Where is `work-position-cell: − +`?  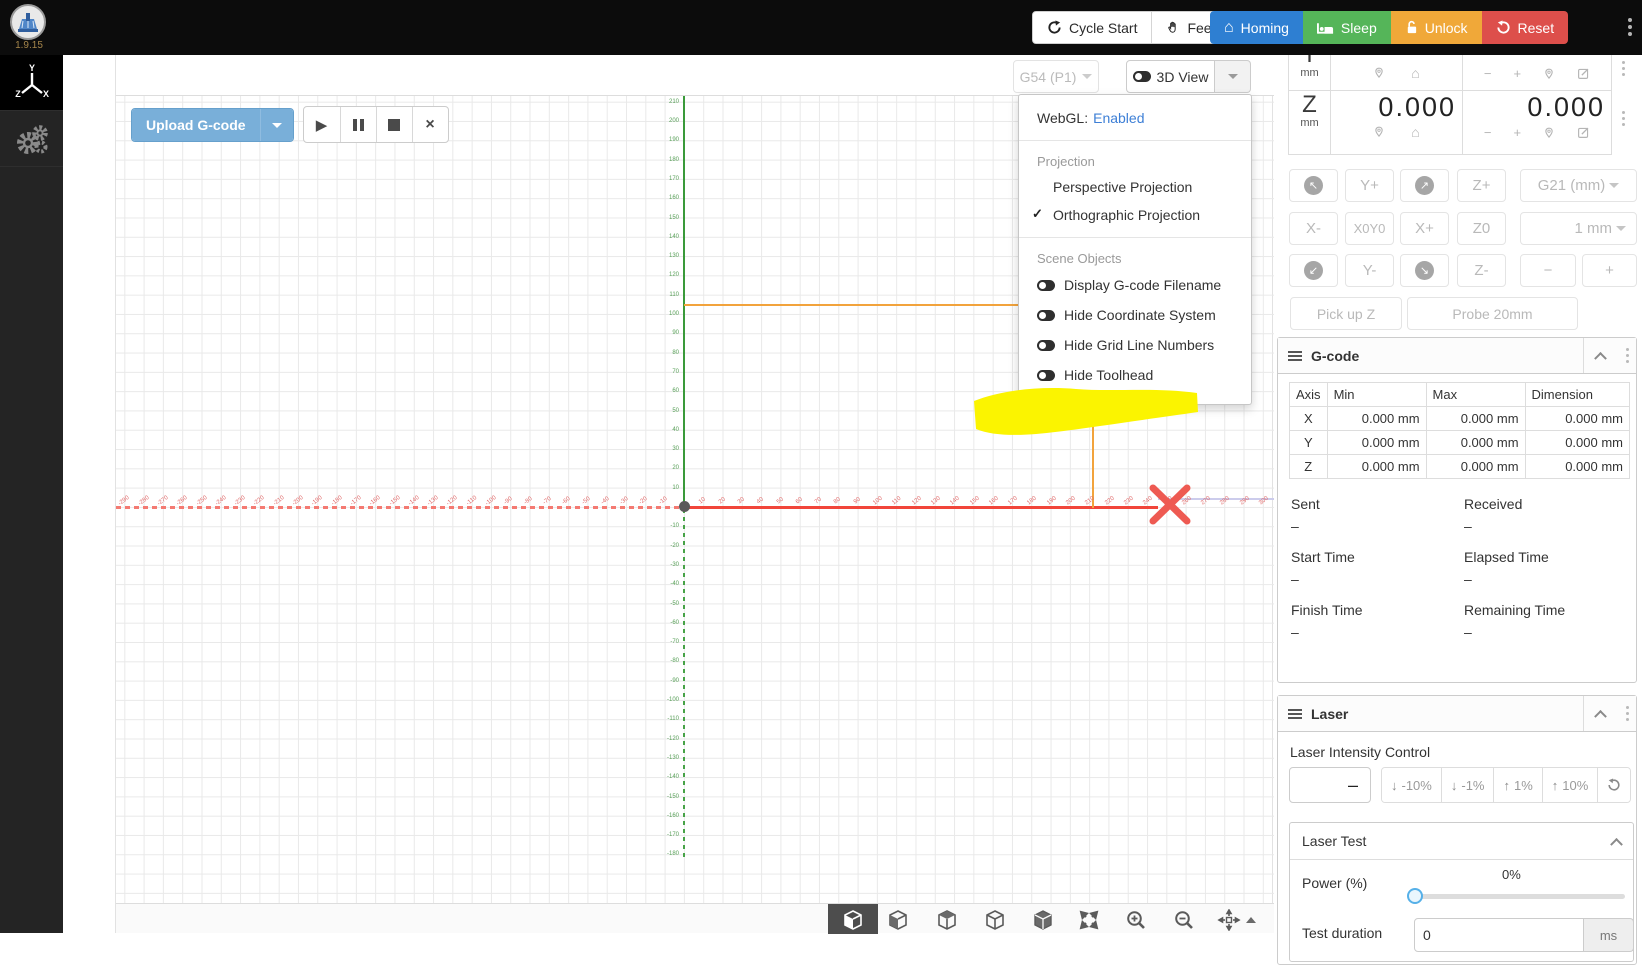 work-position-cell: − + is located at coordinates (1537, 72).